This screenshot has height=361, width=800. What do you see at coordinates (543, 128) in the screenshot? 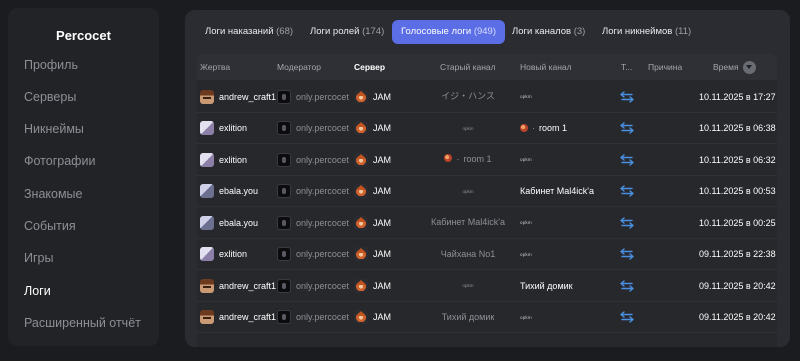
I see `new-channel-cell: · room 1` at bounding box center [543, 128].